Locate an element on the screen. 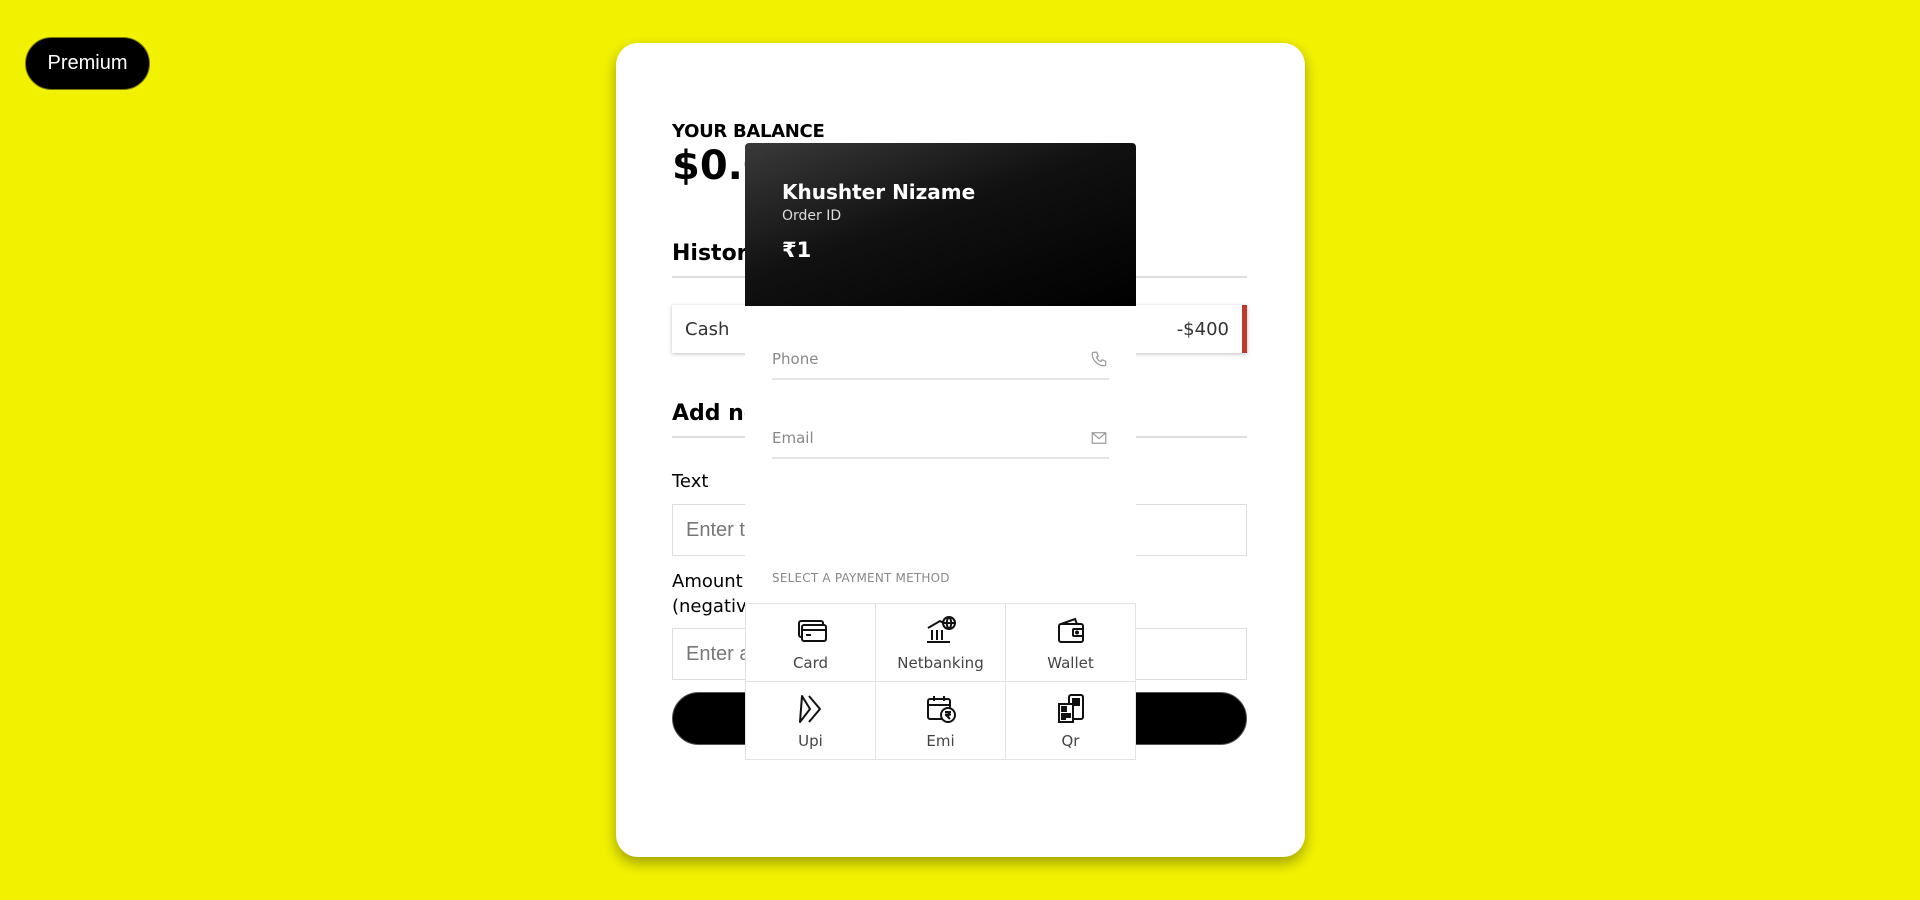 The image size is (1920, 900). amount-label-text: Amount is located at coordinates (707, 581).